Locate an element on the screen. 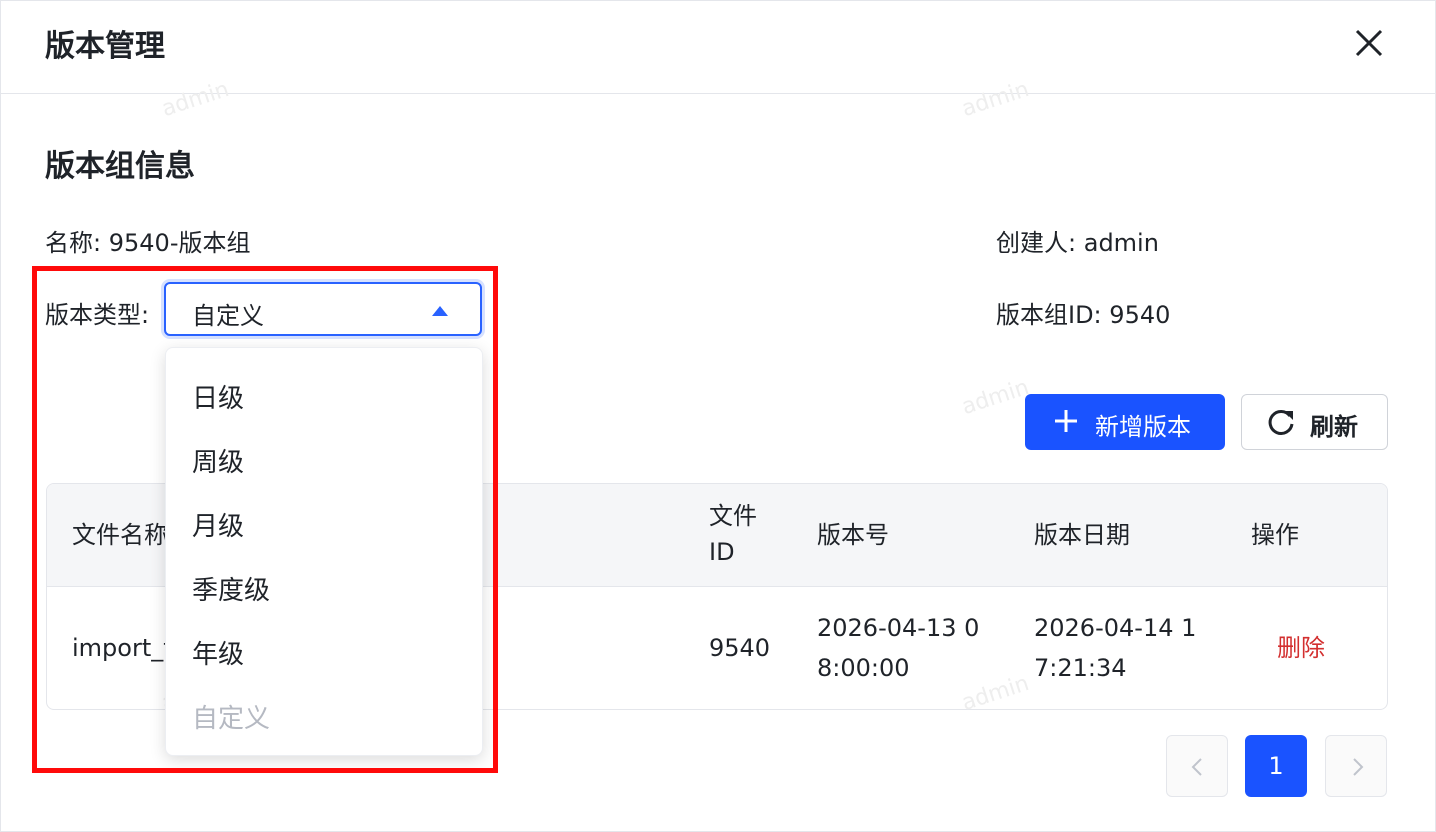 Image resolution: width=1436 pixels, height=832 pixels. refresh-button: 刷新 is located at coordinates (1314, 422).